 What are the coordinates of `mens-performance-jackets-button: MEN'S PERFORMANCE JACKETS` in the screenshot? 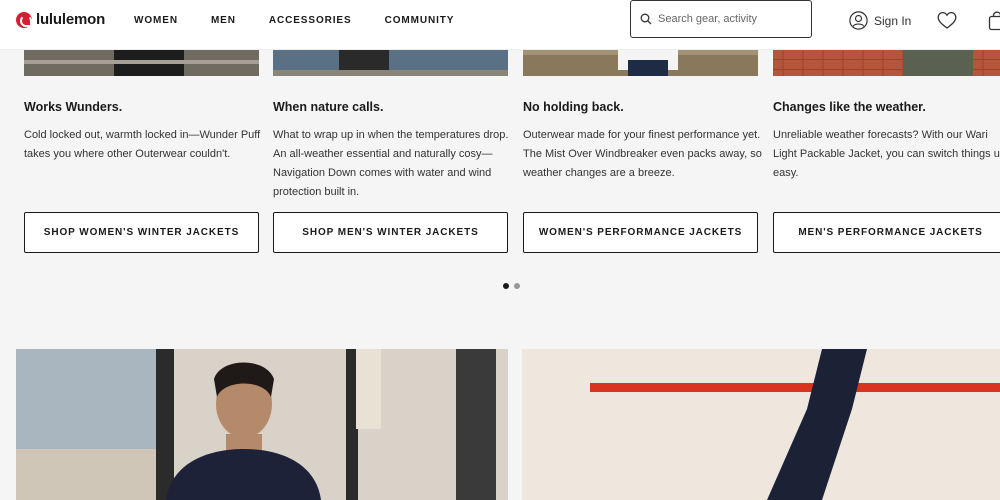 It's located at (886, 232).